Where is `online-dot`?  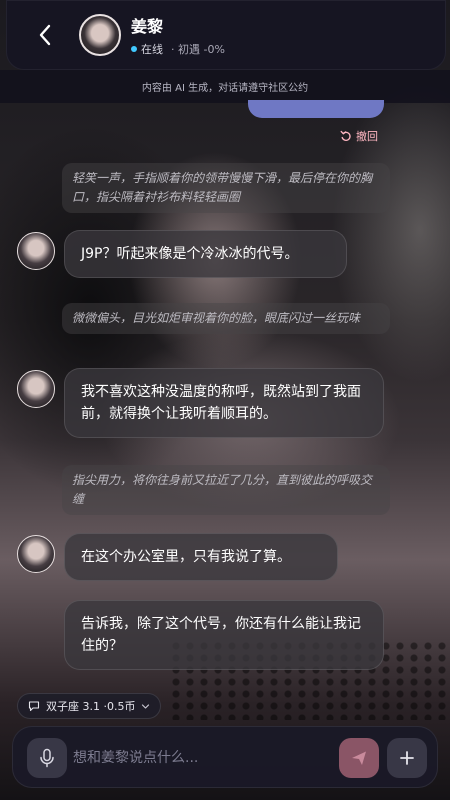
online-dot is located at coordinates (134, 49).